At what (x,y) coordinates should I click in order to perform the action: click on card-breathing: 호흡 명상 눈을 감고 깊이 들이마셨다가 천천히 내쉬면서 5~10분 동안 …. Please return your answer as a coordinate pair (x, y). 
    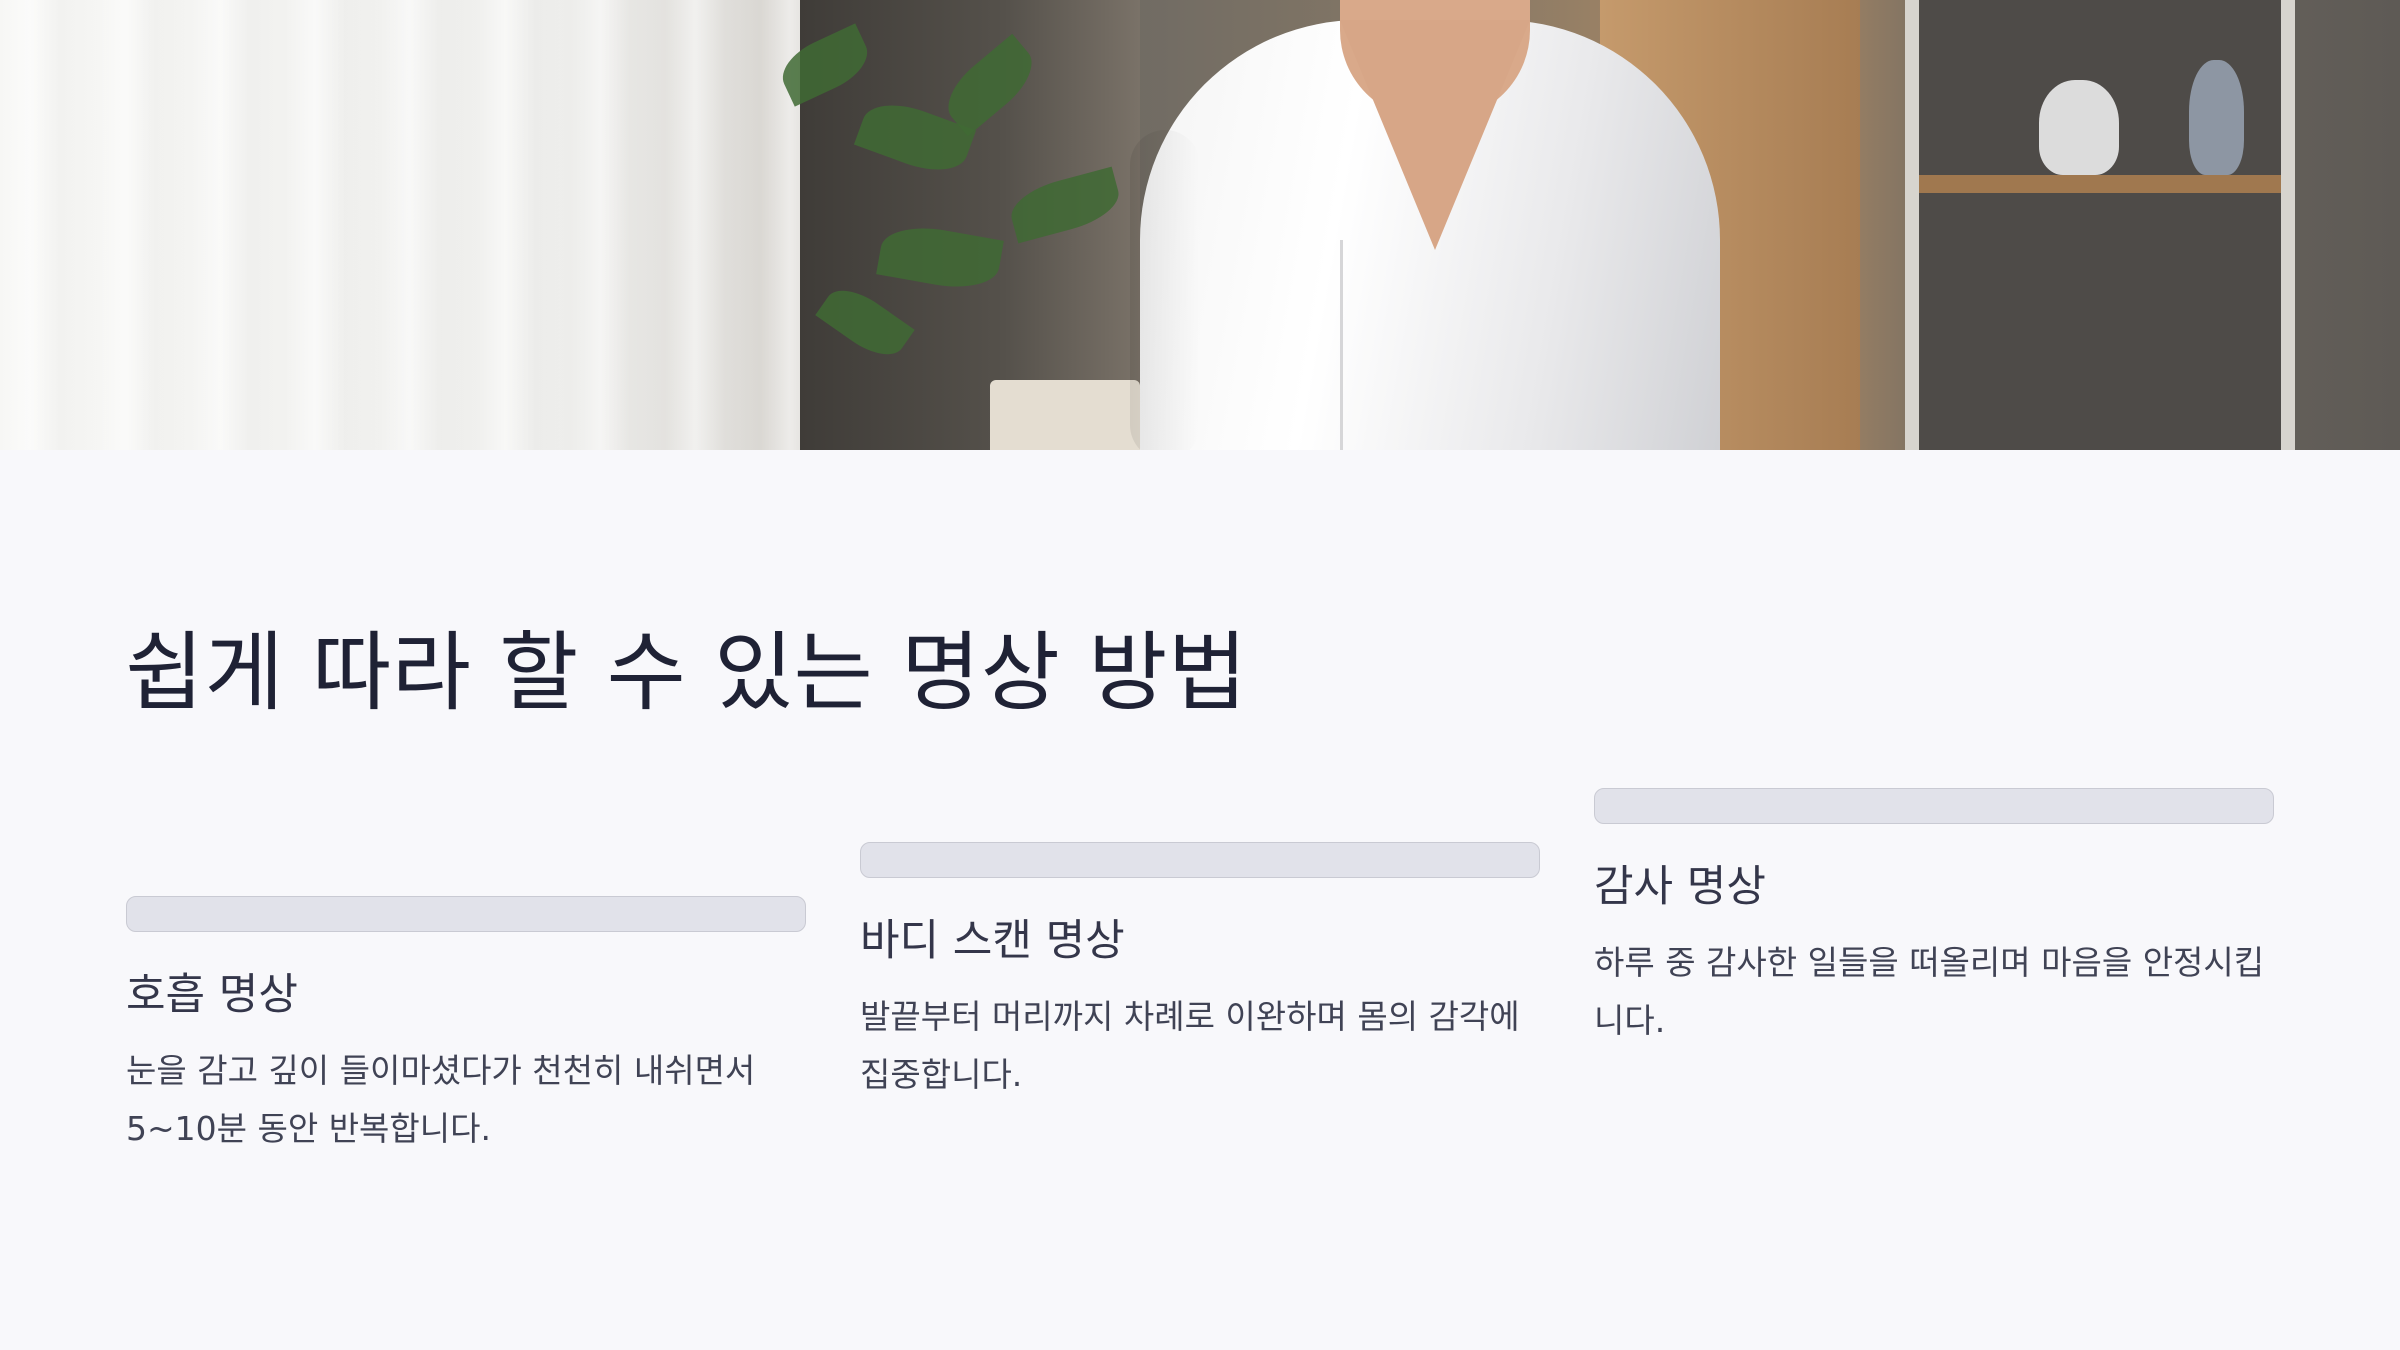
    Looking at the image, I should click on (466, 1027).